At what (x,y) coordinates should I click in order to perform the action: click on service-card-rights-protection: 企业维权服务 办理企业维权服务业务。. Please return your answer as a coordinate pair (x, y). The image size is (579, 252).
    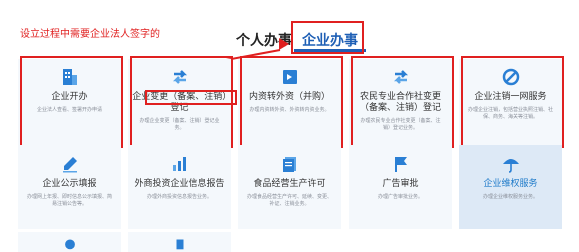
    Looking at the image, I should click on (510, 187).